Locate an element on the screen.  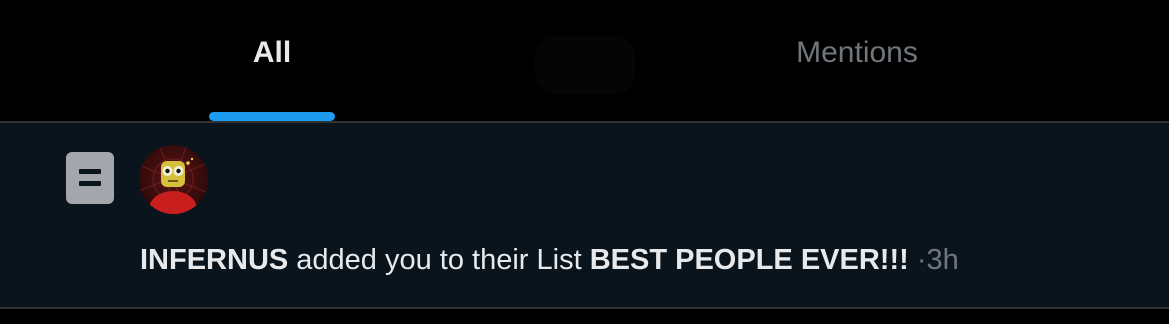
notification-actor: INFERNUS is located at coordinates (214, 260).